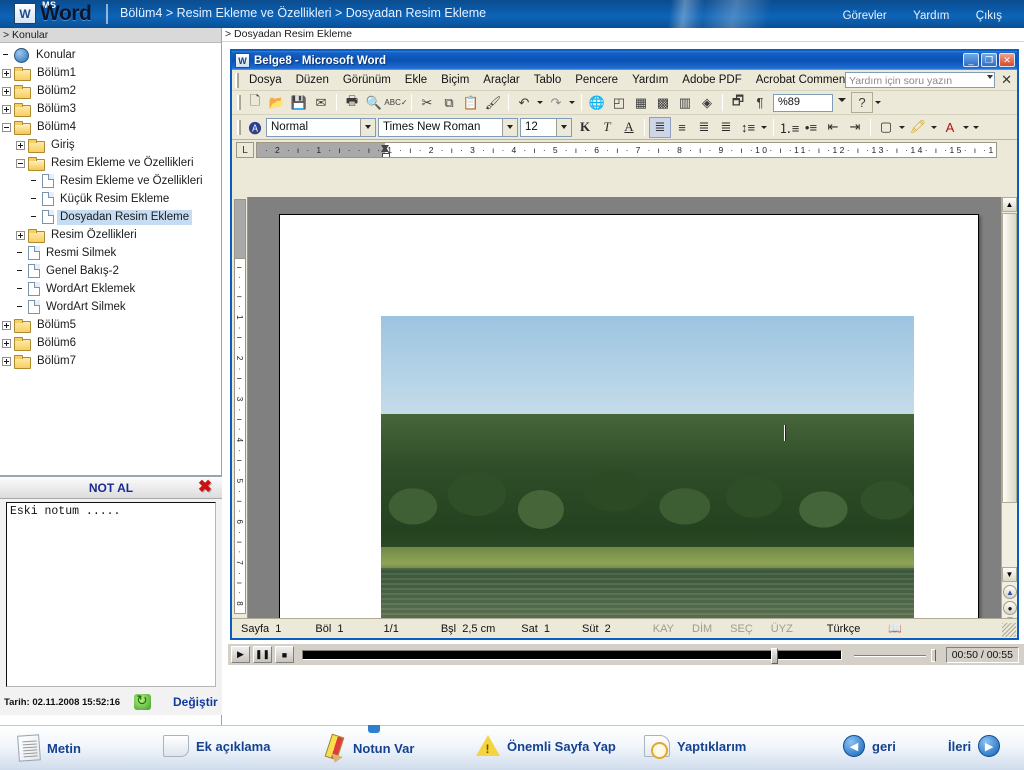 This screenshot has height=770, width=1024. What do you see at coordinates (277, 102) in the screenshot?
I see `open-folder-icon: 📂` at bounding box center [277, 102].